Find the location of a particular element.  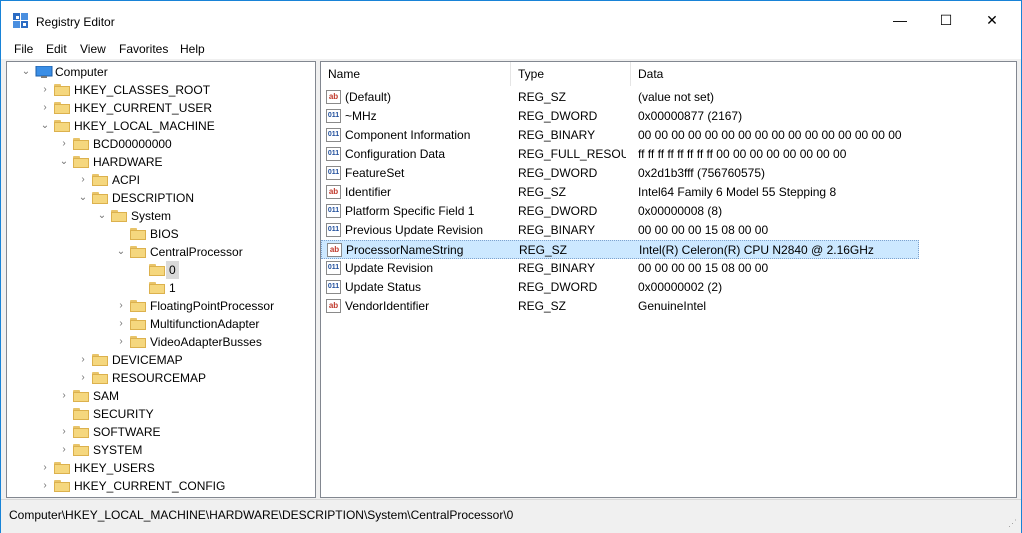

value-row: ab (Default) REG_SZ (value not set) is located at coordinates (620, 97).